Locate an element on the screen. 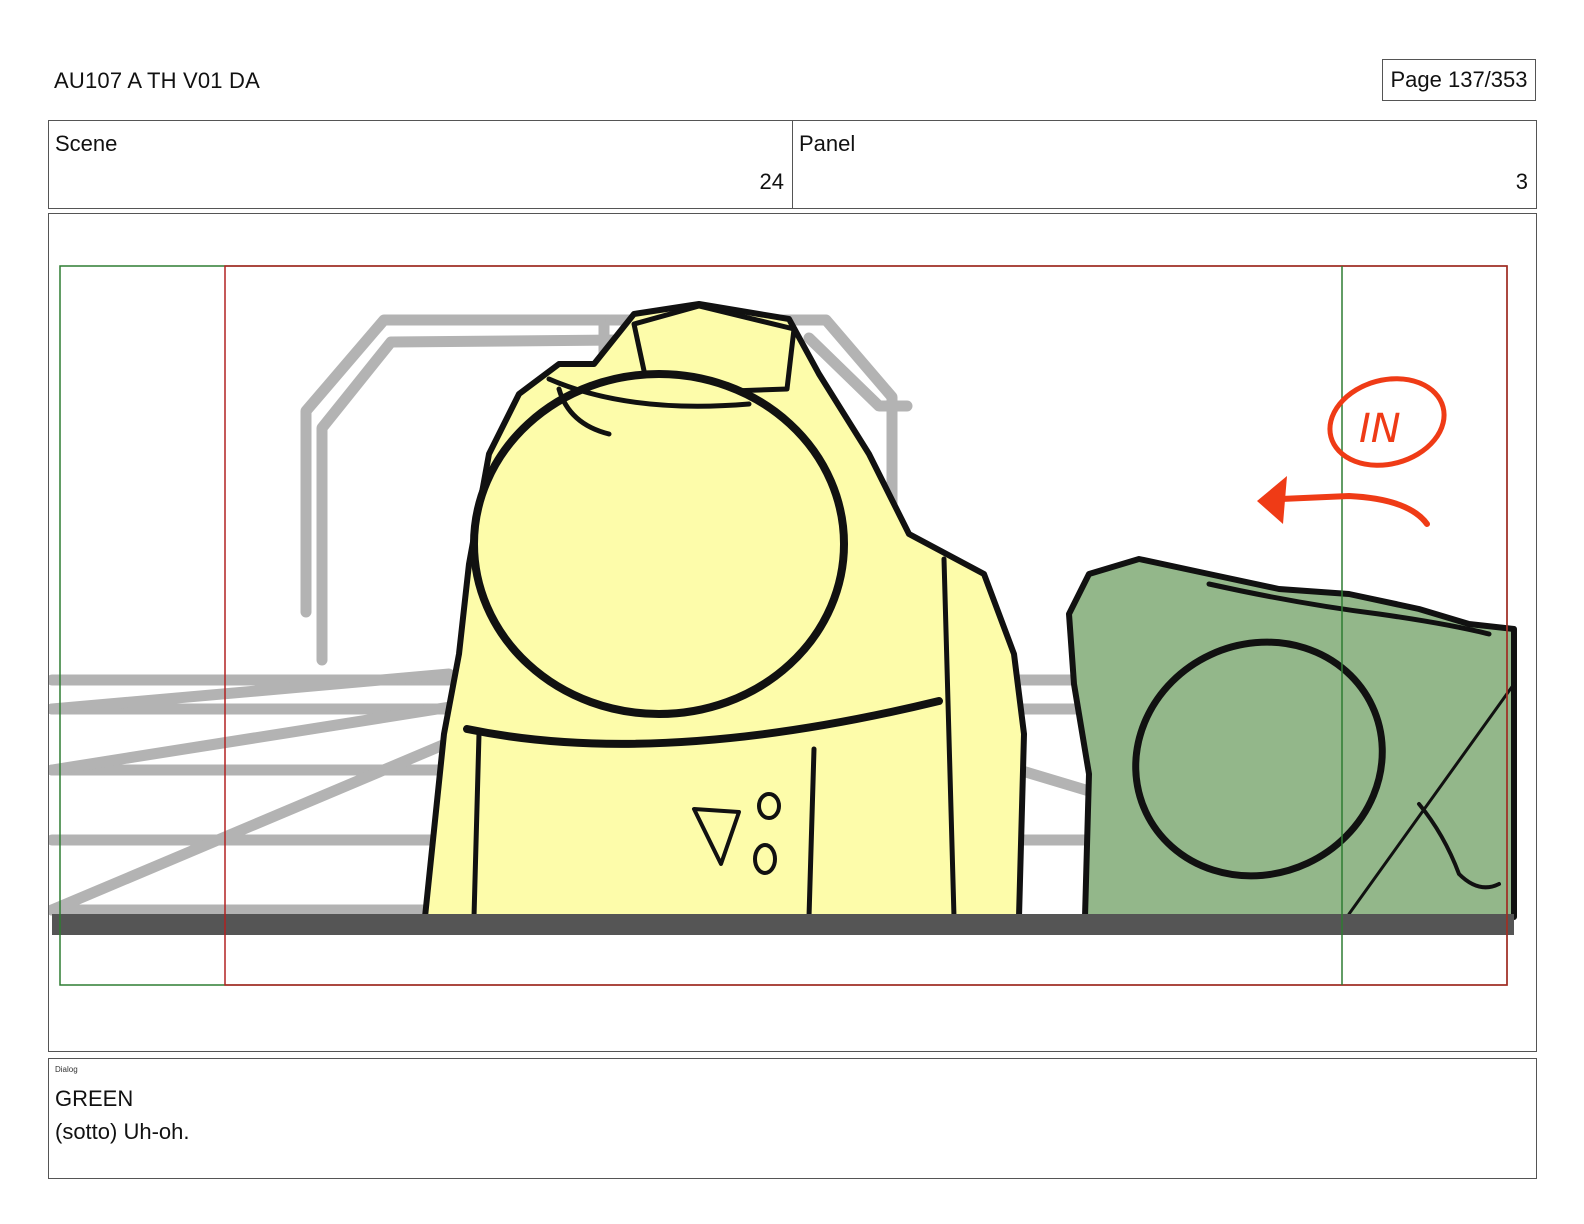 The width and height of the screenshot is (1584, 1224). dialog-box: Dialog GREEN (sotto) Uh-oh. is located at coordinates (792, 1118).